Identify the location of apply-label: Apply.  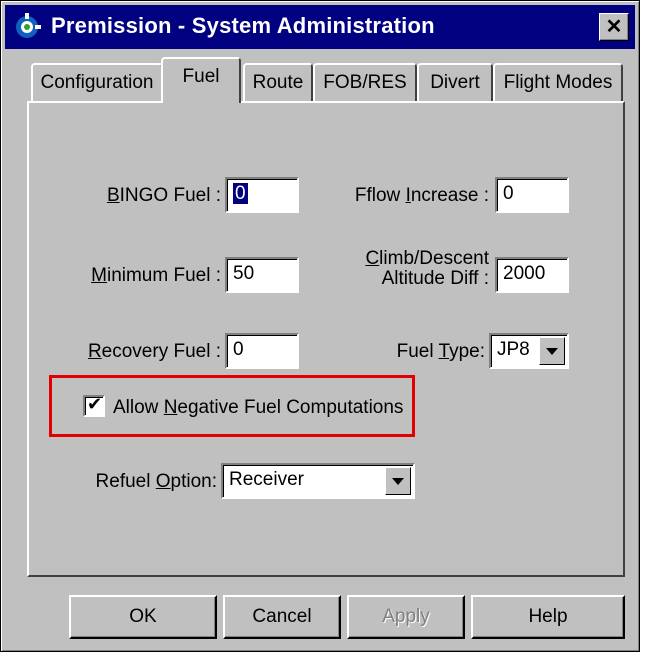
(406, 616).